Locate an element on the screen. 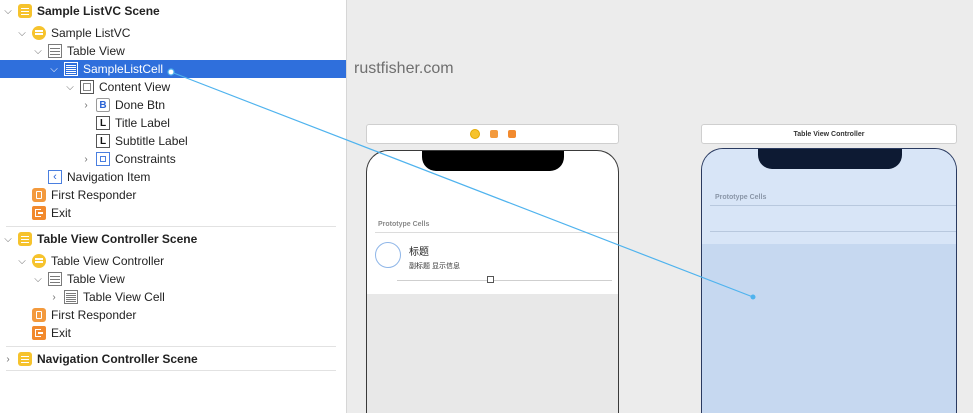 Image resolution: width=973 pixels, height=413 pixels. outline-row-subtitle-label: L Subtitle Label is located at coordinates (173, 141).